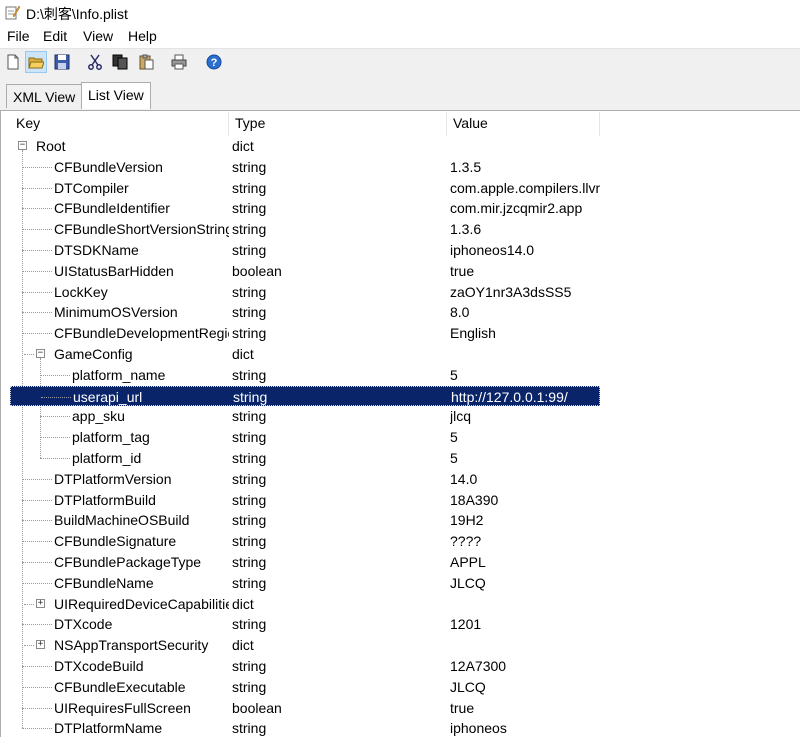  I want to click on tree-row: userapi_url string http://127.0.0.1:99/, so click(305, 396).